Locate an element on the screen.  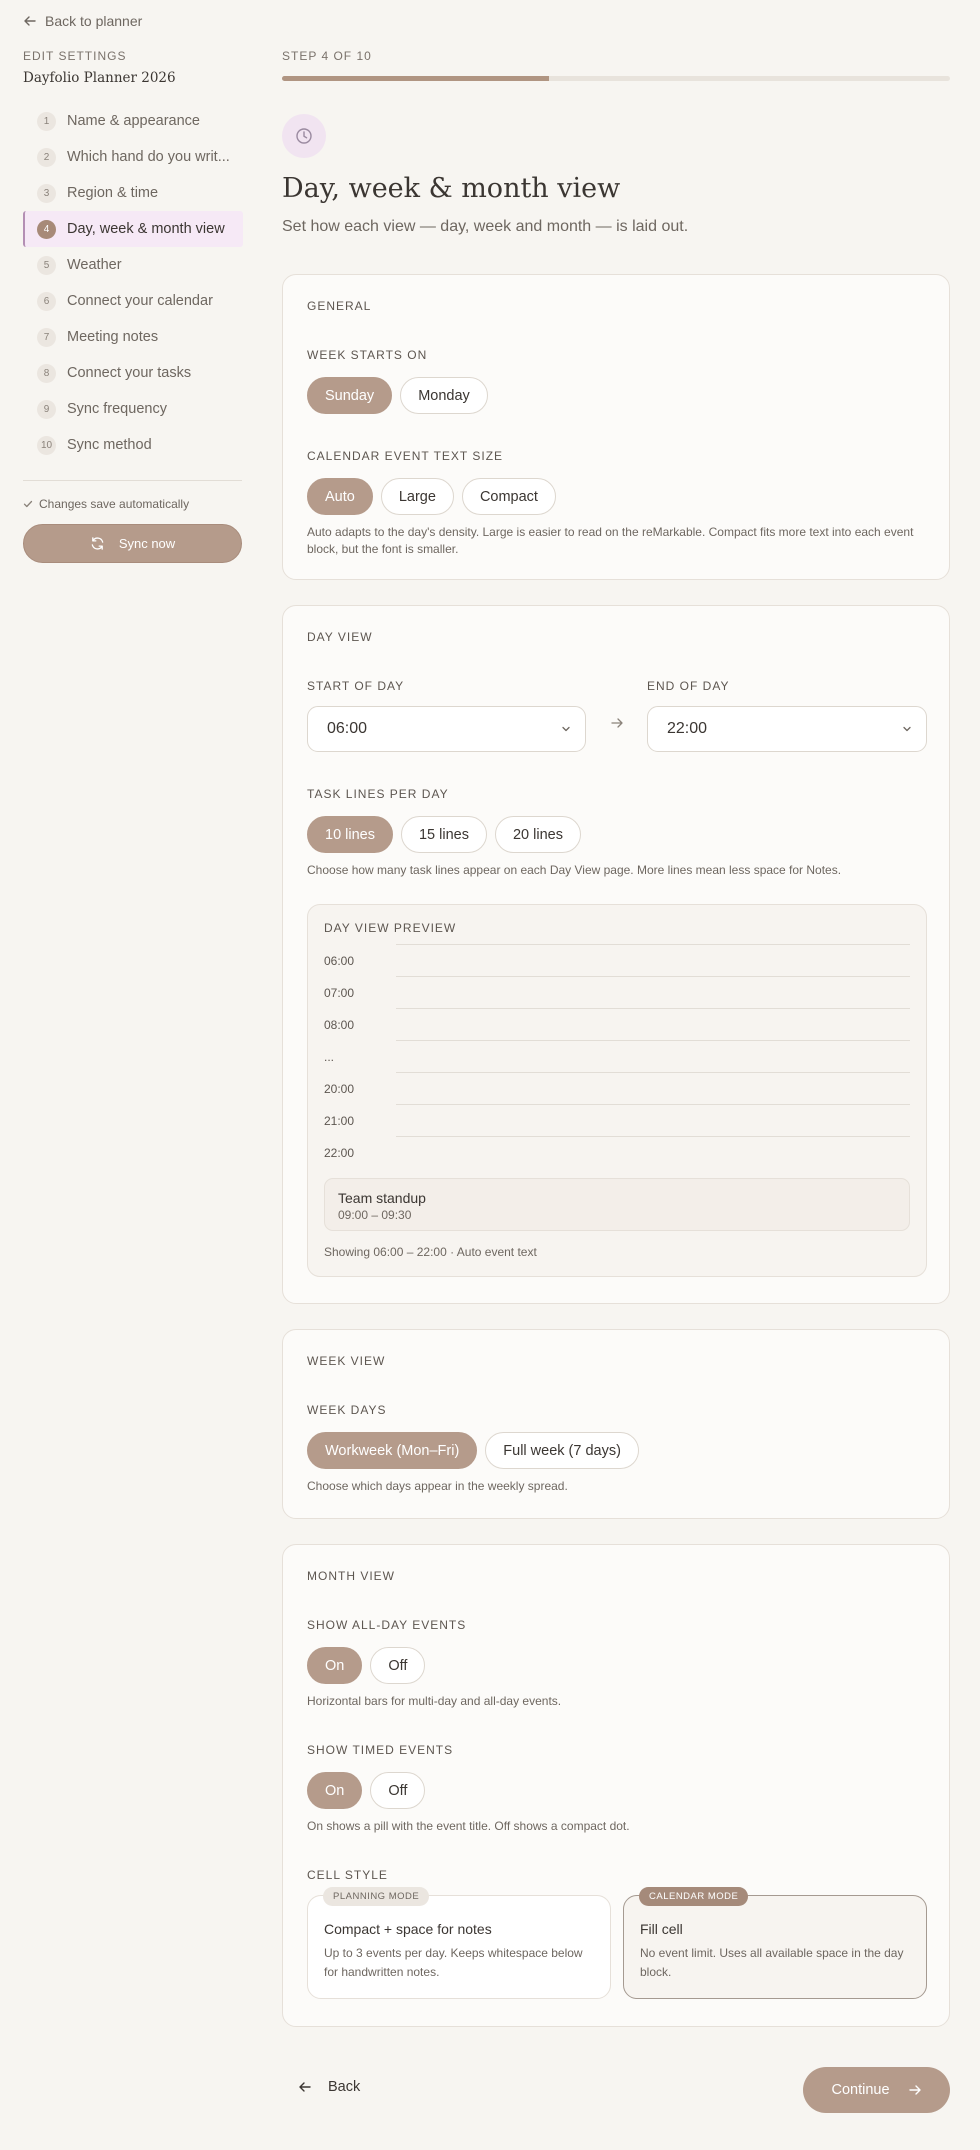
check-icon is located at coordinates (28, 504).